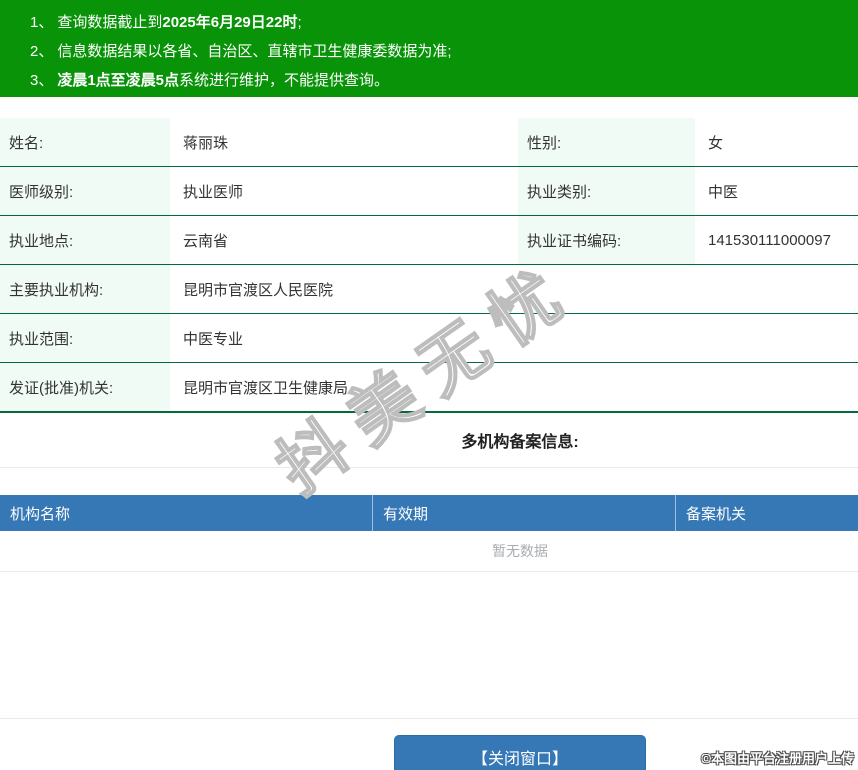 Image resolution: width=858 pixels, height=770 pixels. I want to click on column-header-validity-period: 有效期, so click(523, 513).